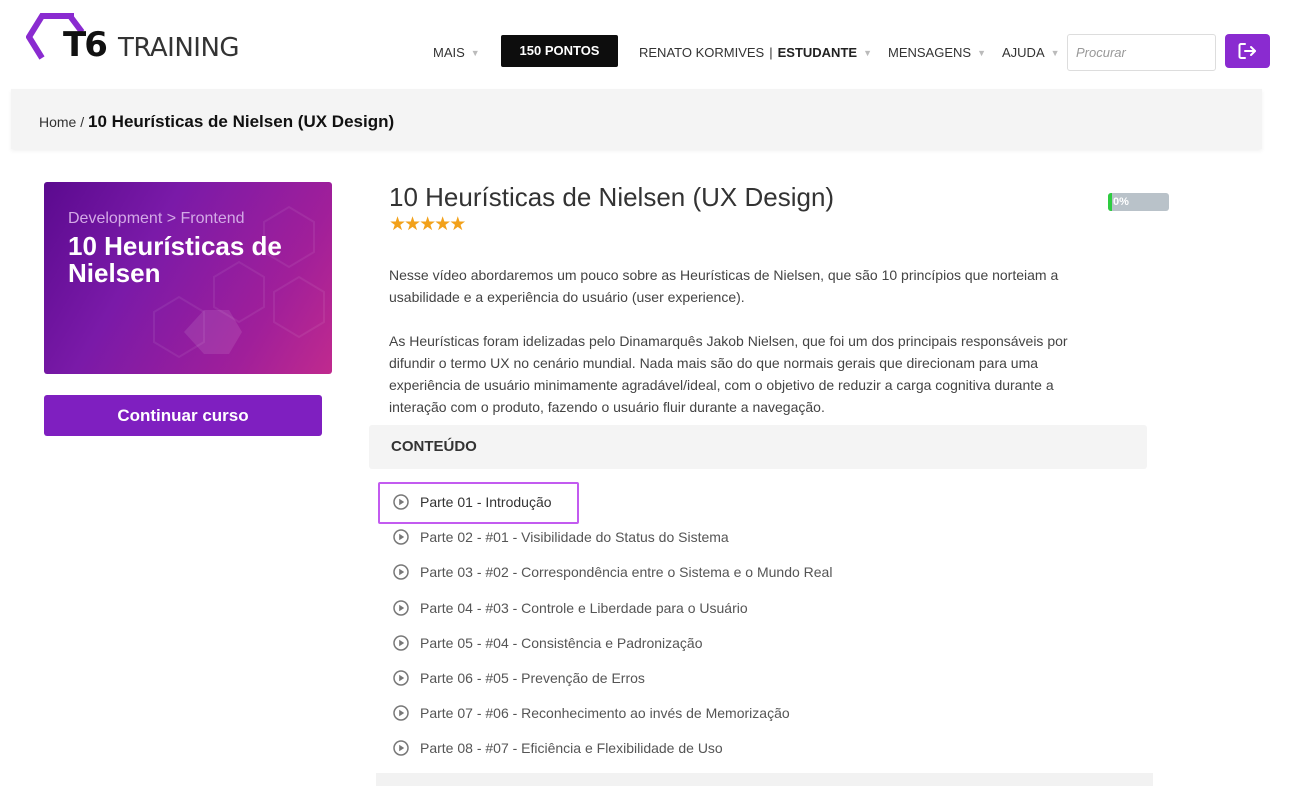  I want to click on thumbnail-category: Development > Frontend, so click(156, 218).